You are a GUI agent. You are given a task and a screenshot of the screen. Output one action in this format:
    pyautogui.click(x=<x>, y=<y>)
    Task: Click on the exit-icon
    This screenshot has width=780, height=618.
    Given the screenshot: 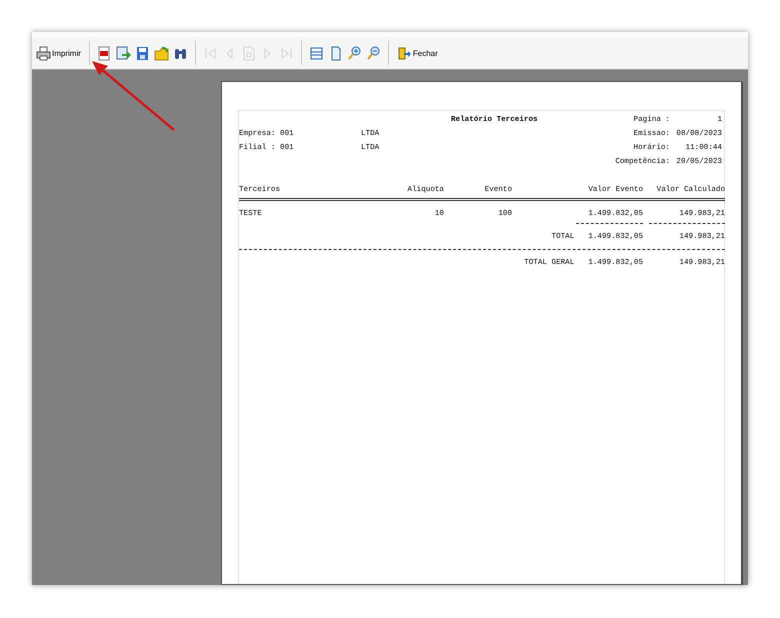 What is the action you would take?
    pyautogui.click(x=404, y=53)
    